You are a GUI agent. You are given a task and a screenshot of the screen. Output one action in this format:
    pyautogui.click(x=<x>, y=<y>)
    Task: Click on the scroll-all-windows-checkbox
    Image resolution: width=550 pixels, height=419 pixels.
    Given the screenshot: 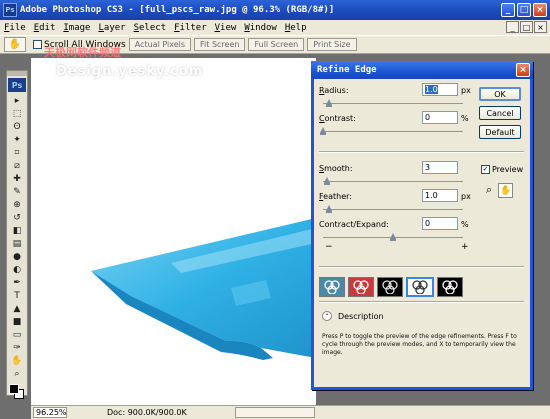 What is the action you would take?
    pyautogui.click(x=37, y=44)
    